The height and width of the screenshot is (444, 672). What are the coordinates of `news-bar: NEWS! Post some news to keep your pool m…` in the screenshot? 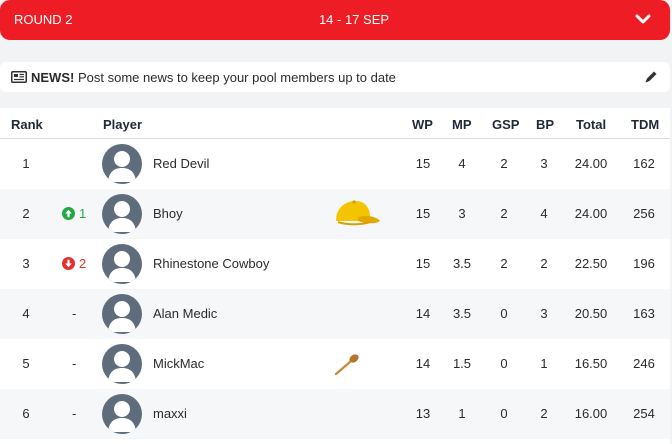 It's located at (335, 77).